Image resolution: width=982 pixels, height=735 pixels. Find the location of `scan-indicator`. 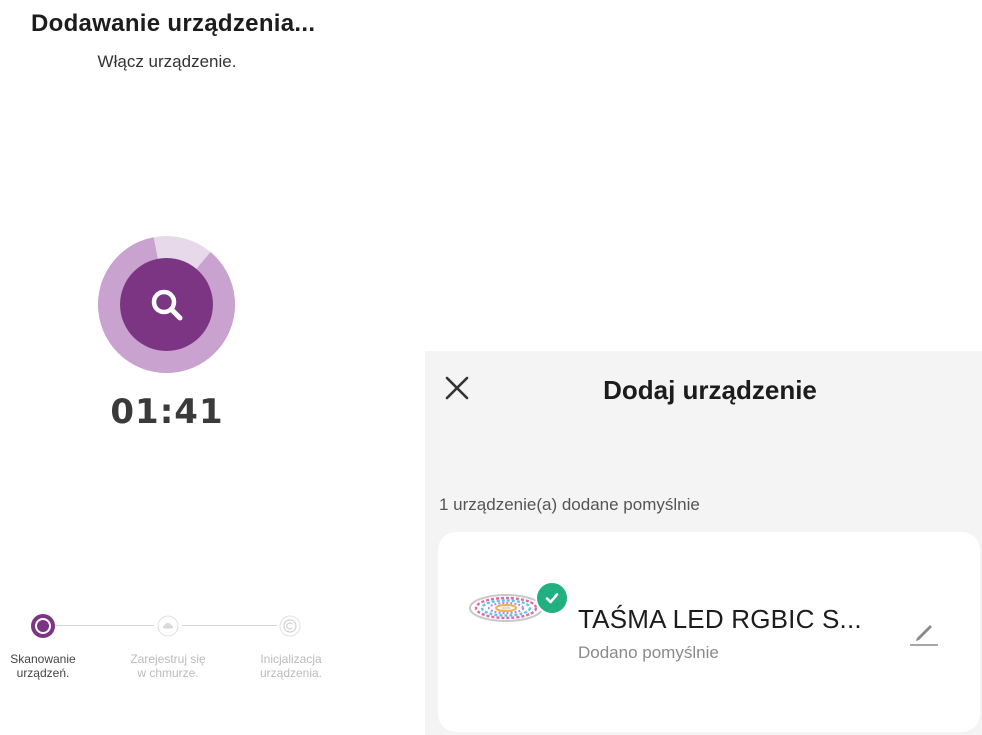

scan-indicator is located at coordinates (166, 304).